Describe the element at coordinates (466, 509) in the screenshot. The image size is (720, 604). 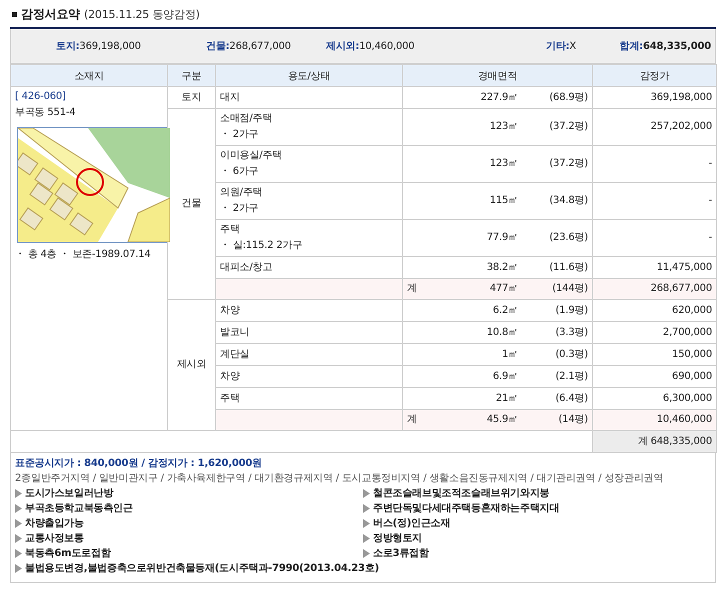
I see `feature-text: 주변단독및다세대주택등혼재하는주택지대` at that location.